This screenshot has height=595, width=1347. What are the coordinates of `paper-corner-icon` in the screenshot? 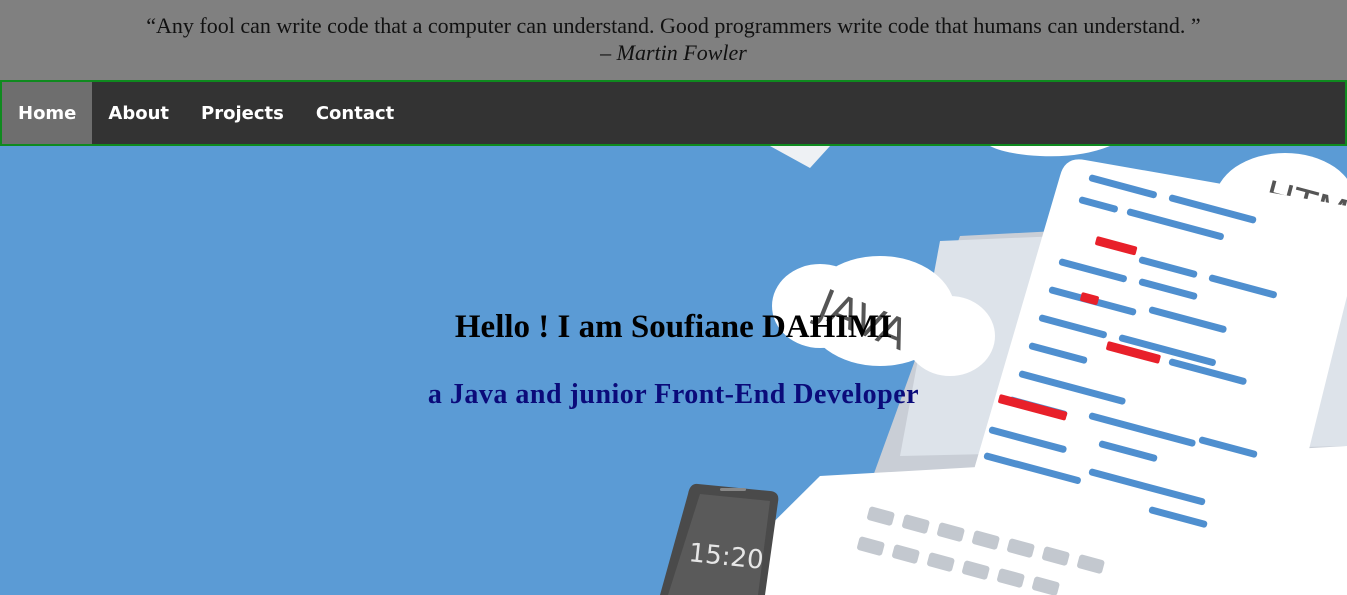 It's located at (800, 157).